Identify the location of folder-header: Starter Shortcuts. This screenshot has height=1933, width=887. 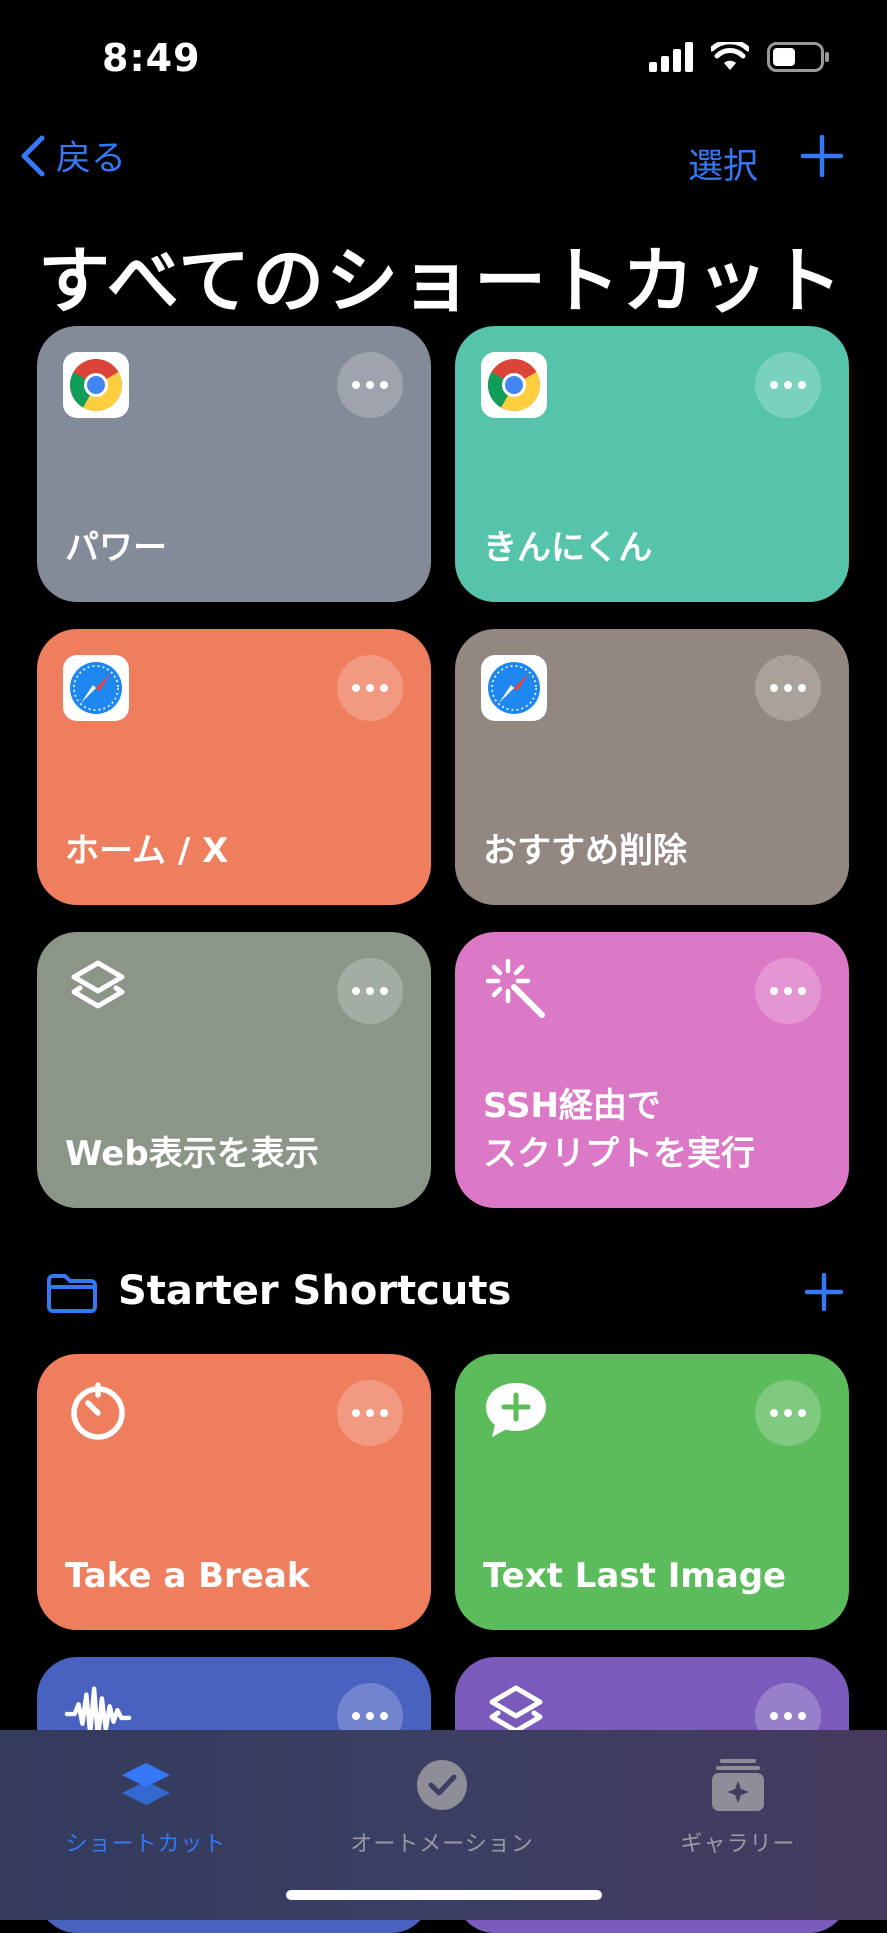
(443, 1292).